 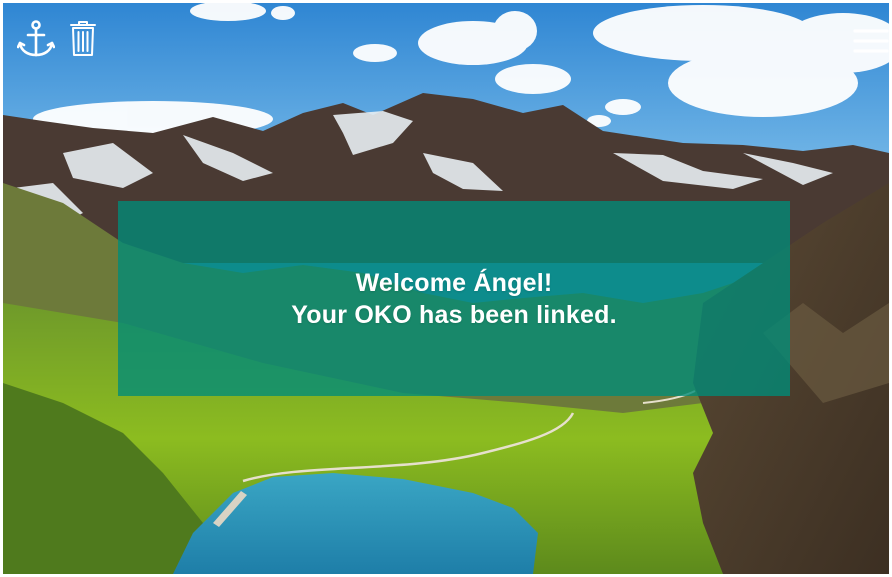 I want to click on trash-icon, so click(x=83, y=39).